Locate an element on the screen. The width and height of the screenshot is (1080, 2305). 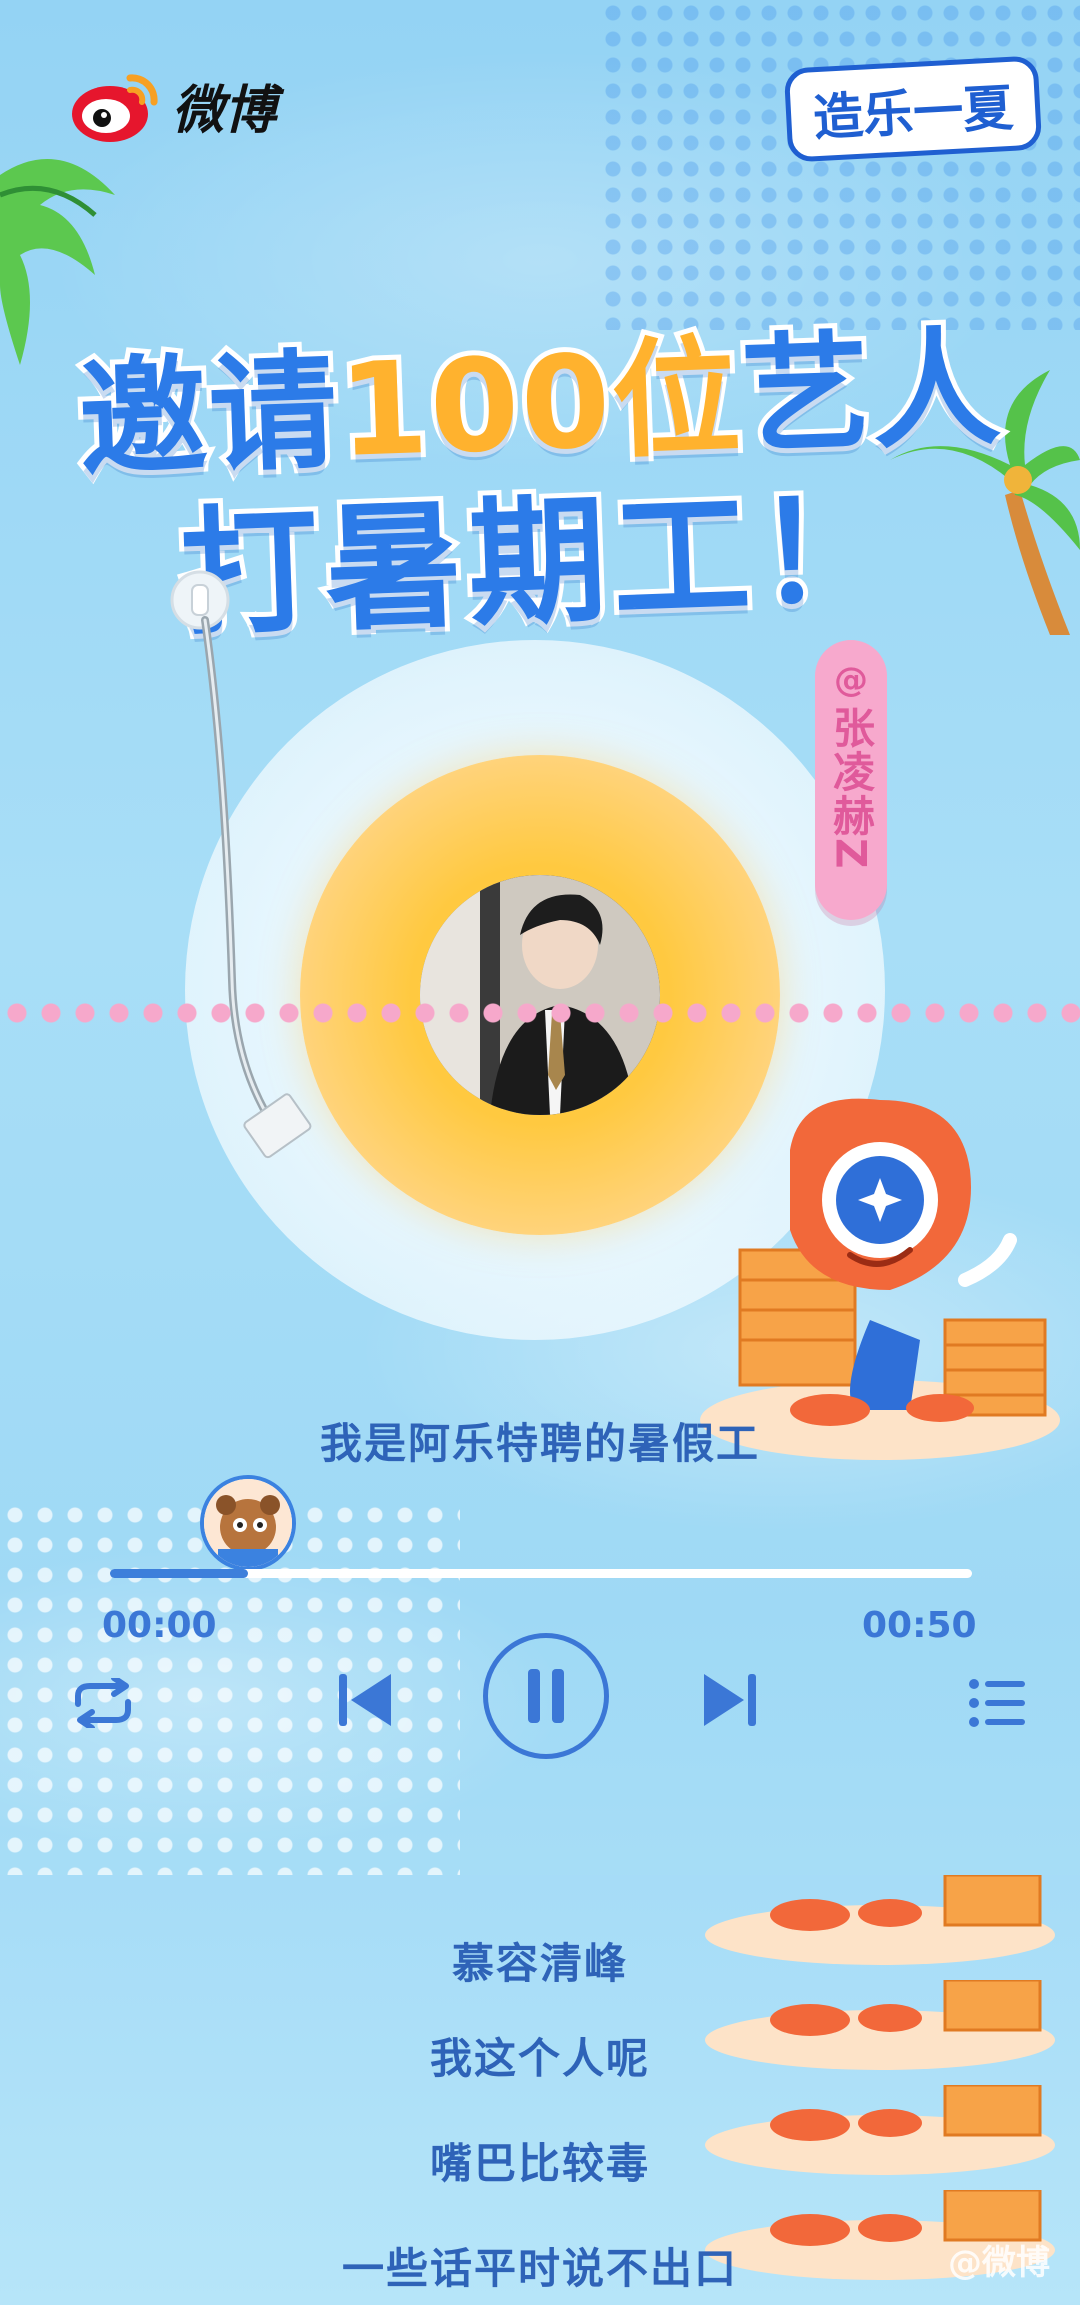
progress-thumb-avatar is located at coordinates (248, 1523).